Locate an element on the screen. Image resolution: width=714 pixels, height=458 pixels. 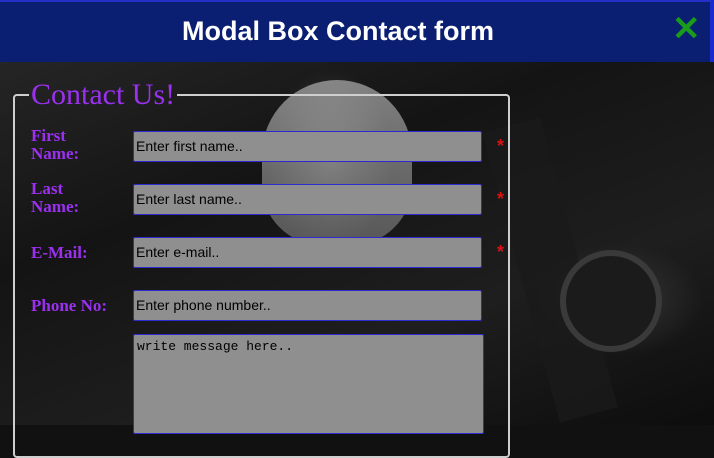
first-name-input: Enter first name.. is located at coordinates (307, 146).